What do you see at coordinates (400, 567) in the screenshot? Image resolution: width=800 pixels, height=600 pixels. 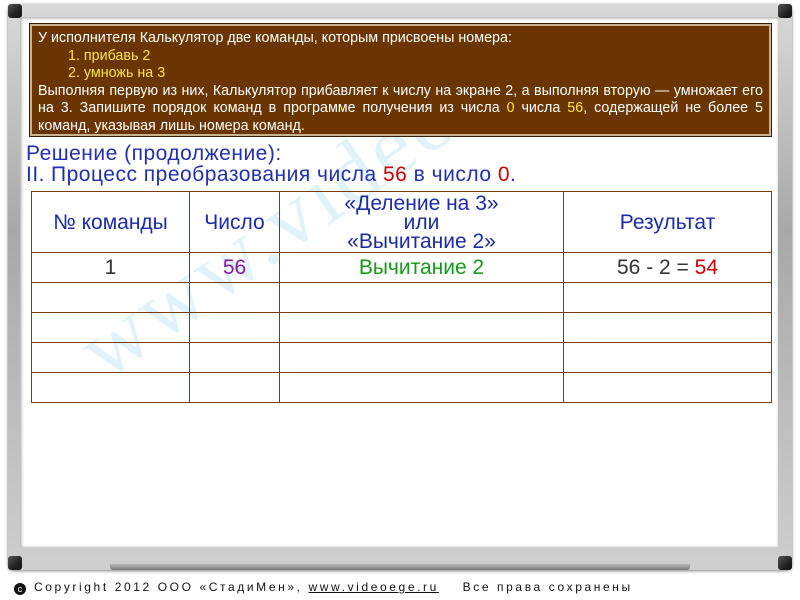 I see `whiteboard-tray` at bounding box center [400, 567].